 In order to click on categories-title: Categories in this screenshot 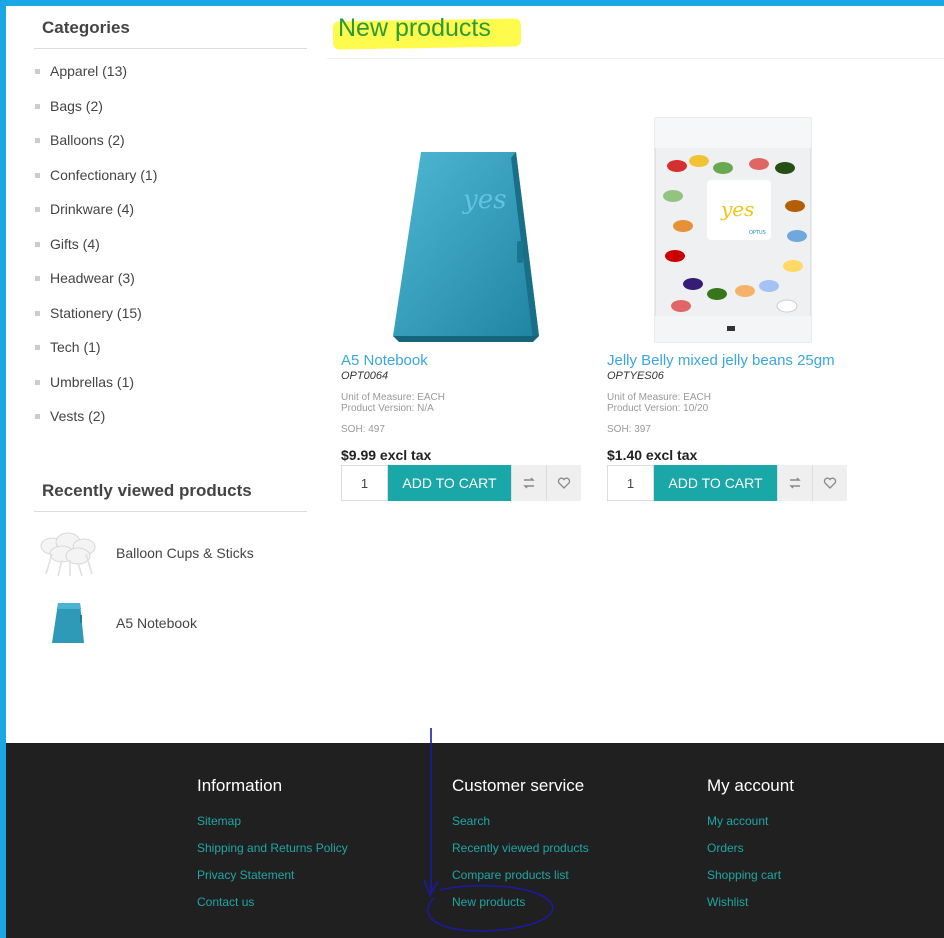, I will do `click(170, 27)`.